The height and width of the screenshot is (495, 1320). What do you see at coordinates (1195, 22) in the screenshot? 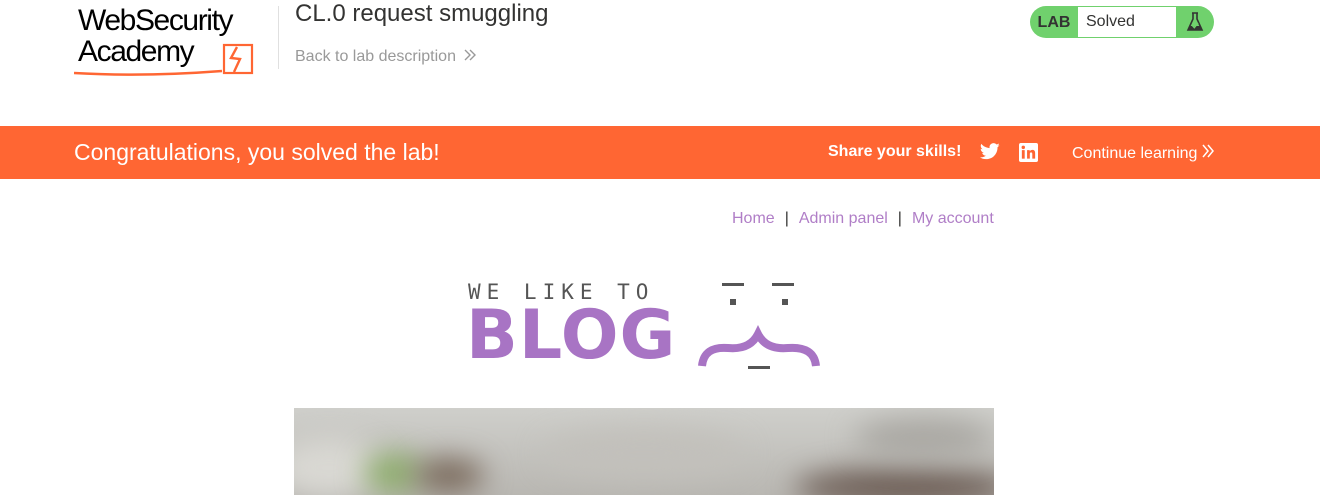
I see `flask-icon` at bounding box center [1195, 22].